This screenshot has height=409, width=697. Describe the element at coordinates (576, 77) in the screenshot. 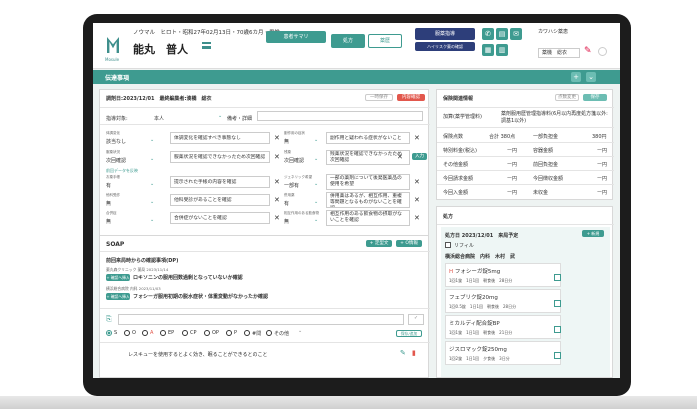

I see `add-notice-button: +` at that location.